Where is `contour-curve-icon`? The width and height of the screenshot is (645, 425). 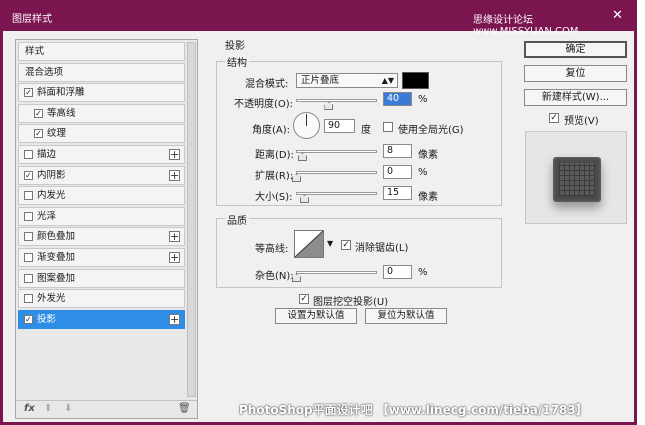
contour-curve-icon is located at coordinates (309, 244).